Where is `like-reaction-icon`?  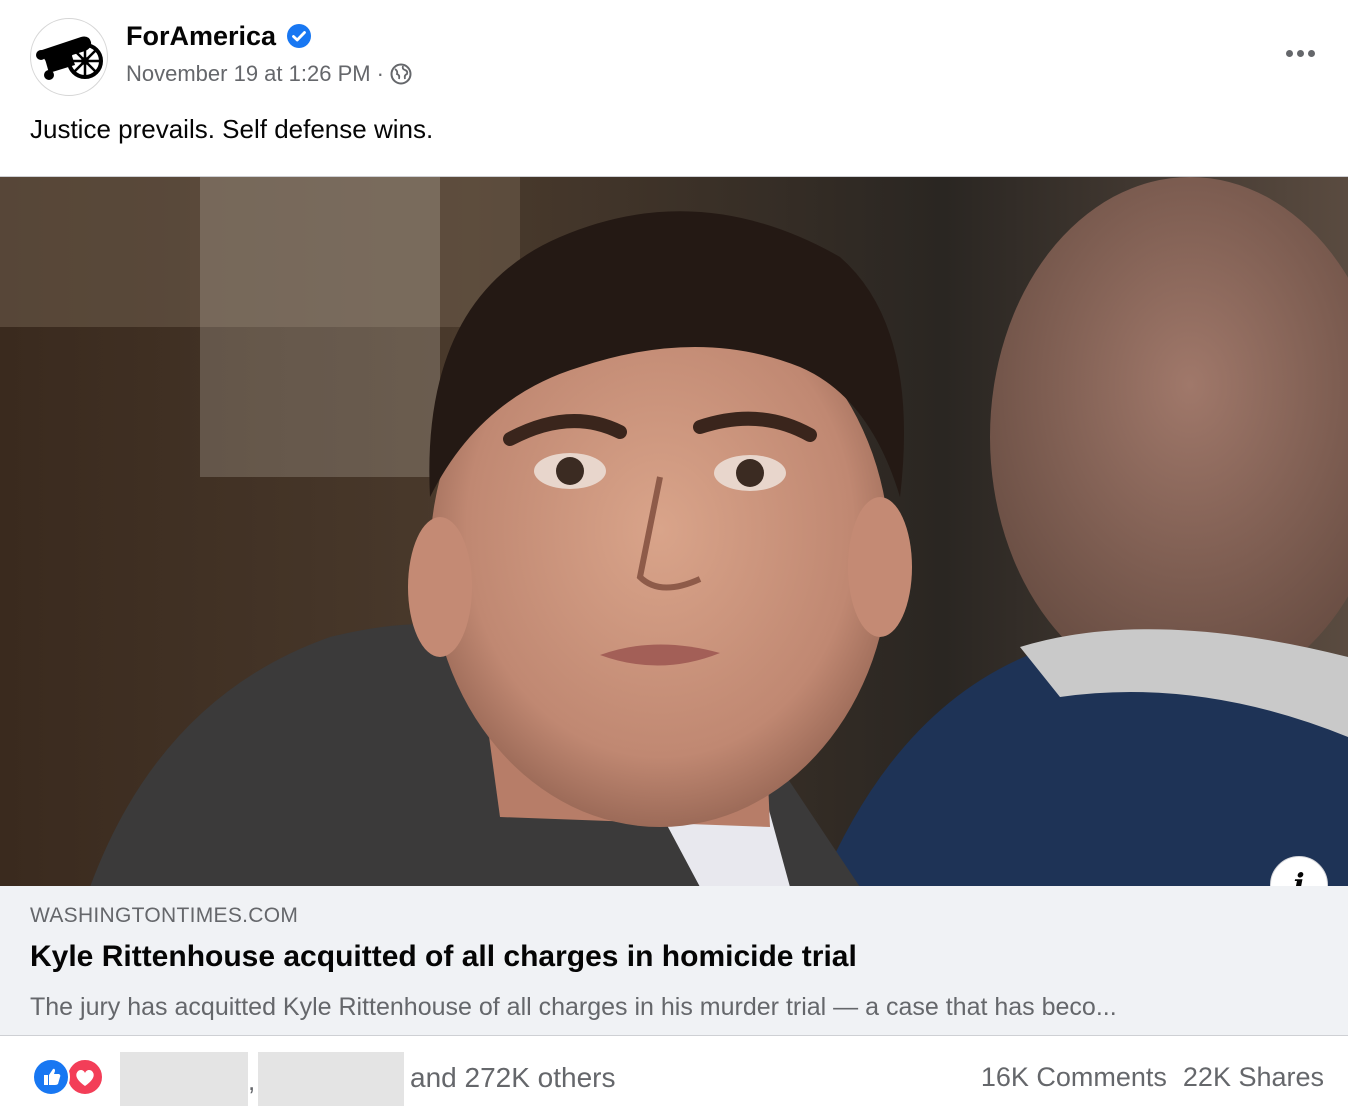
like-reaction-icon is located at coordinates (51, 1077).